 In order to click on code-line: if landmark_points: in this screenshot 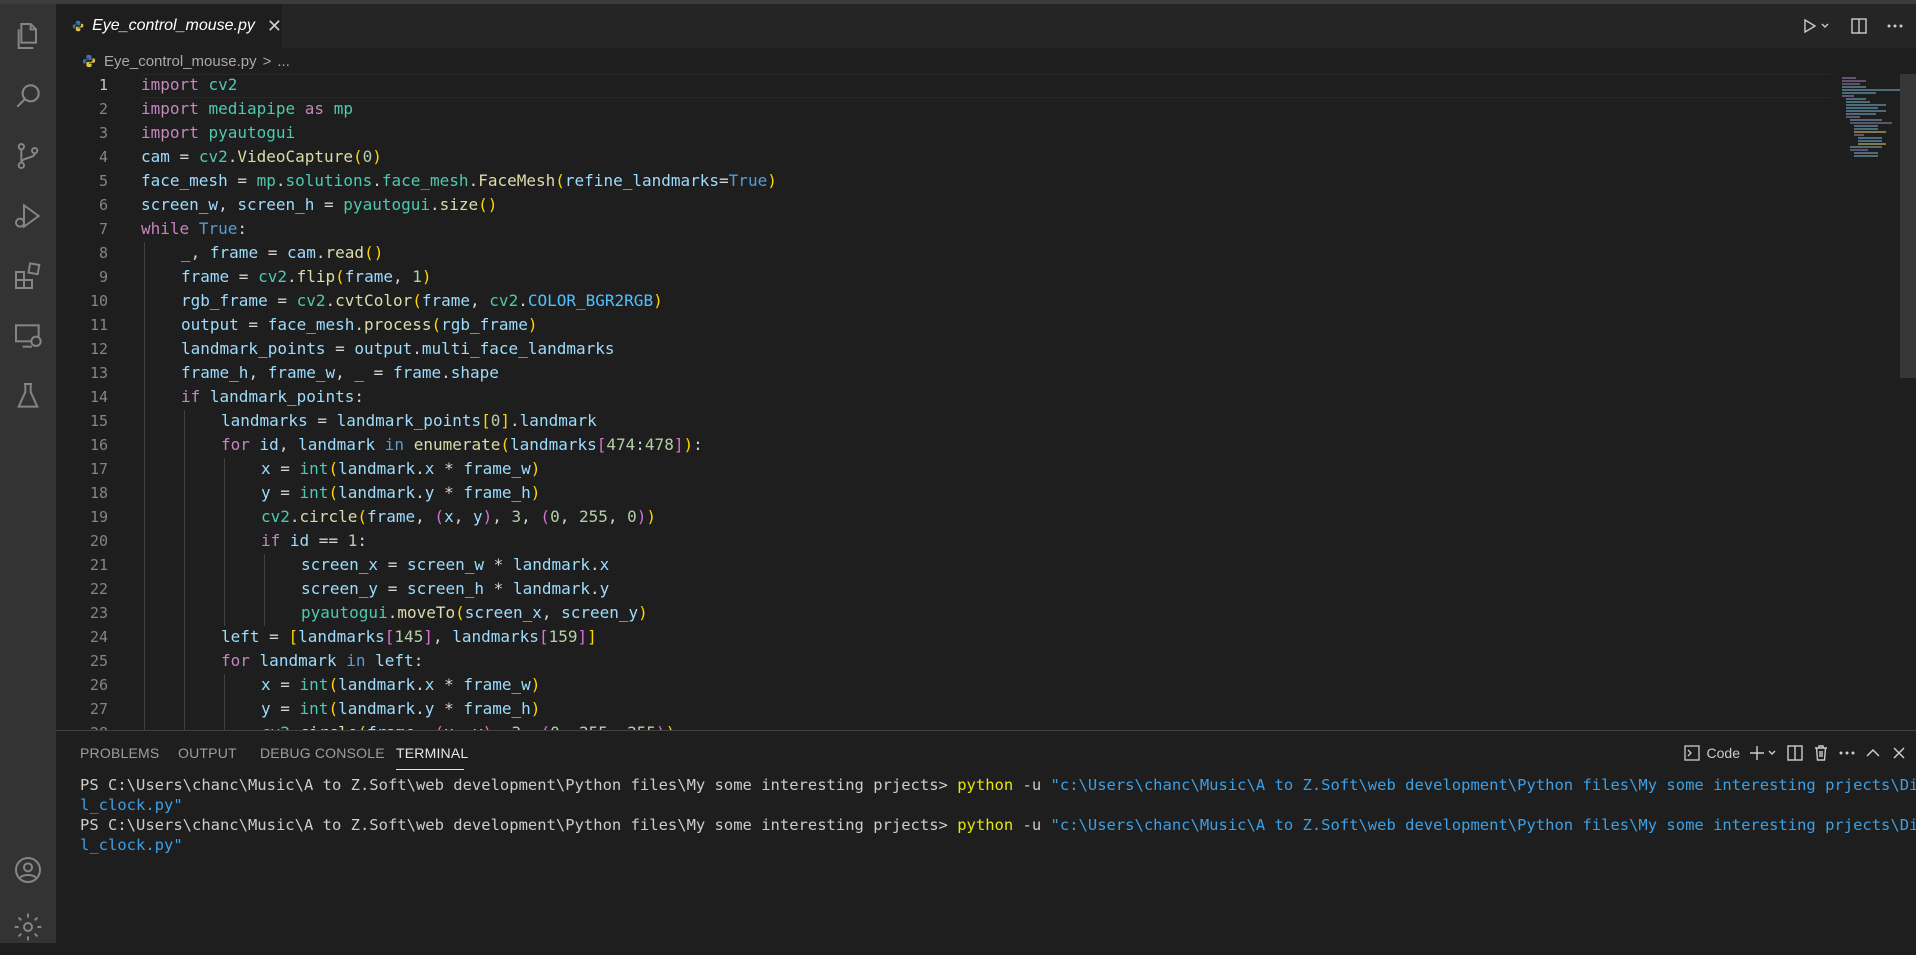, I will do `click(272, 397)`.